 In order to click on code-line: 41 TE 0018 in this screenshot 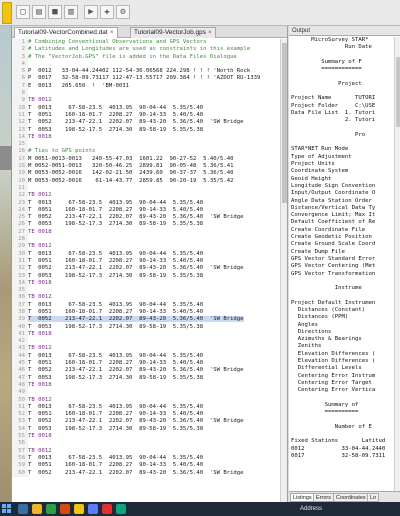, I will do `click(146, 334)`.